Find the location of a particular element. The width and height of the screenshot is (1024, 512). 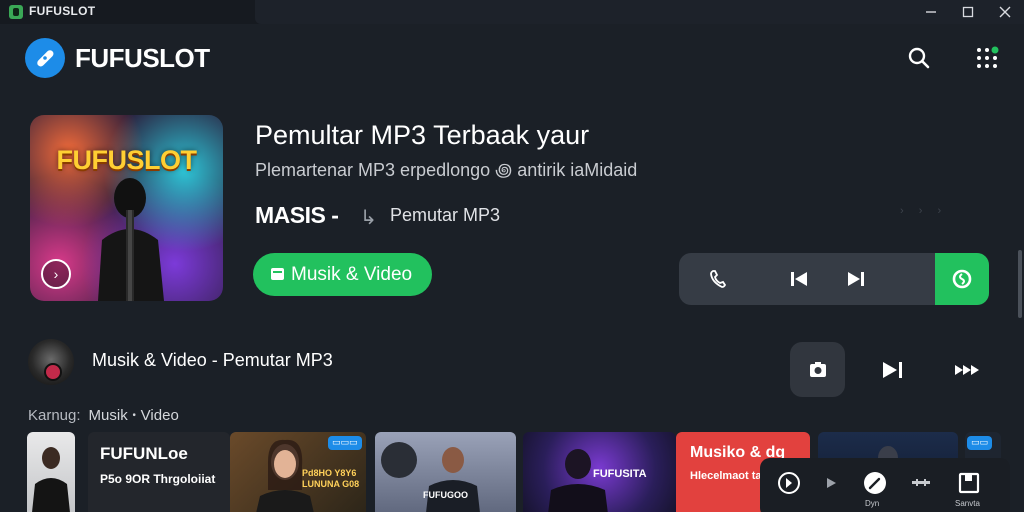

arrow-down-right-icon: ↳ is located at coordinates (368, 218).